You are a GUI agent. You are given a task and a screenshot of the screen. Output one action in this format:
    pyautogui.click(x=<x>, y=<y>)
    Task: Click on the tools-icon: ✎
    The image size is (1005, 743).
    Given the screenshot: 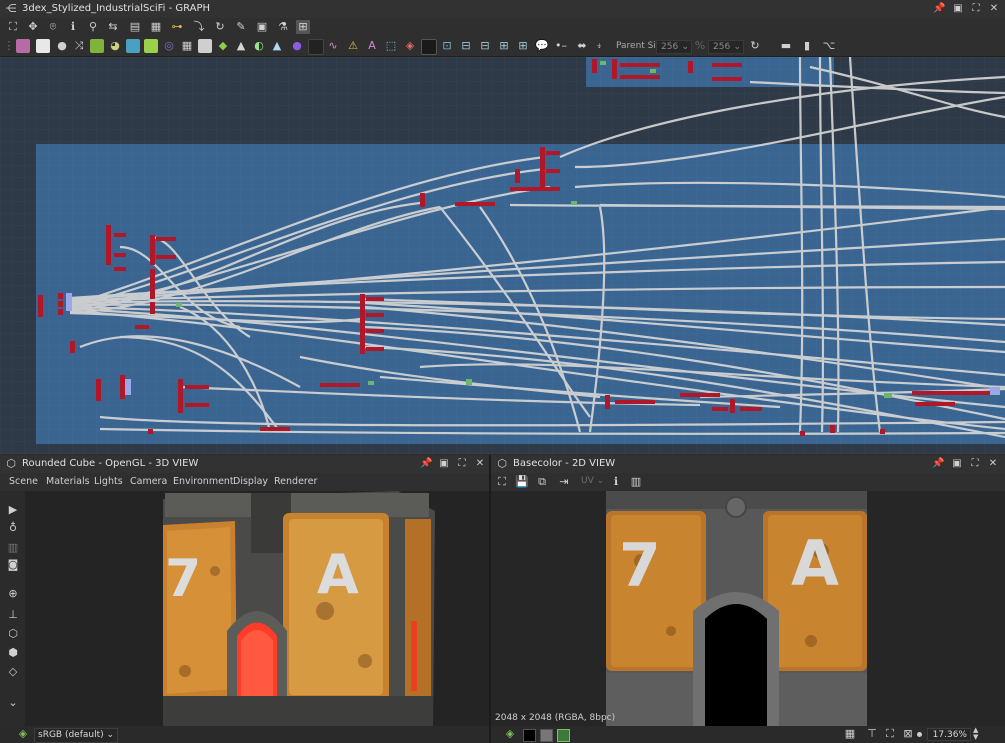 What is the action you would take?
    pyautogui.click(x=241, y=27)
    